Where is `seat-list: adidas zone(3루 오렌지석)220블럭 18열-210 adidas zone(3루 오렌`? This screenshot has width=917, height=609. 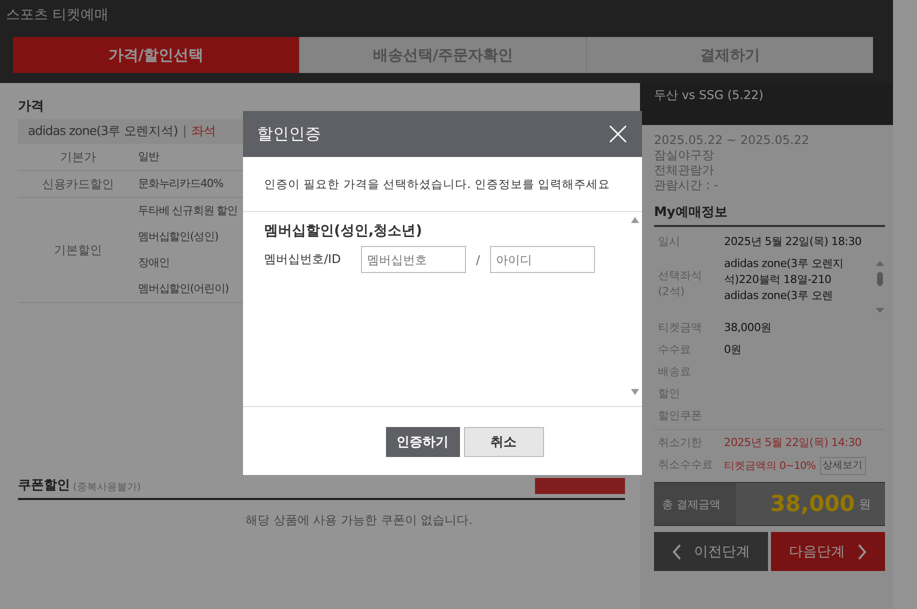
seat-list: adidas zone(3루 오렌지석)220블럭 18열-210 adidas zone(3루 오렌 is located at coordinates (797, 285).